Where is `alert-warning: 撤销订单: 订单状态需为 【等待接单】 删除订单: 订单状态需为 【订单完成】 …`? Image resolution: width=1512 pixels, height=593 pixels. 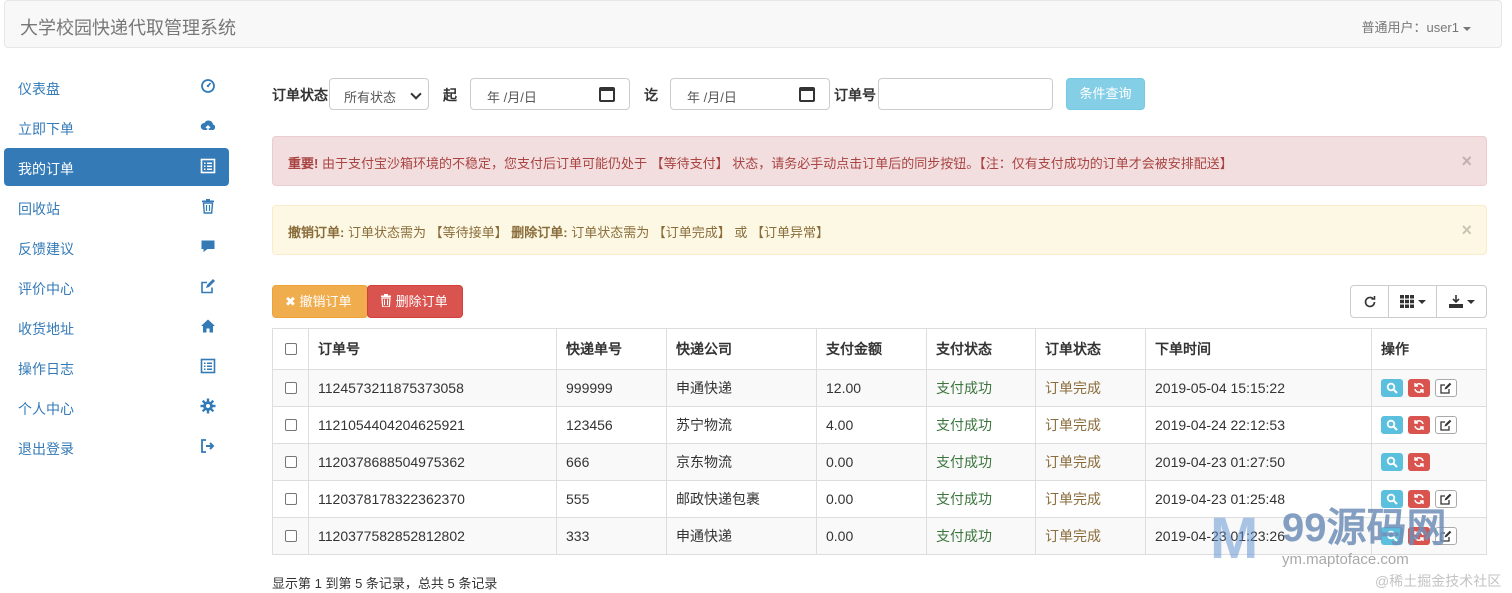 alert-warning: 撤销订单: 订单状态需为 【等待接单】 删除订单: 订单状态需为 【订单完成】 … is located at coordinates (879, 230).